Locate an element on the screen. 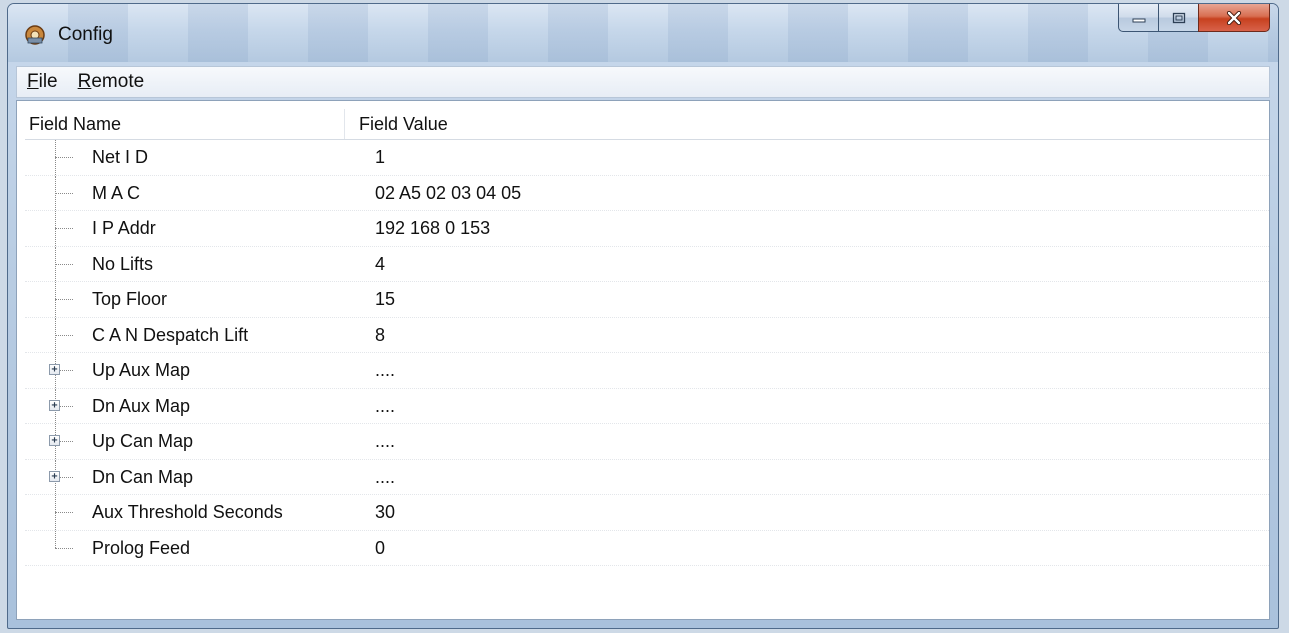  caption-buttons is located at coordinates (1194, 19).